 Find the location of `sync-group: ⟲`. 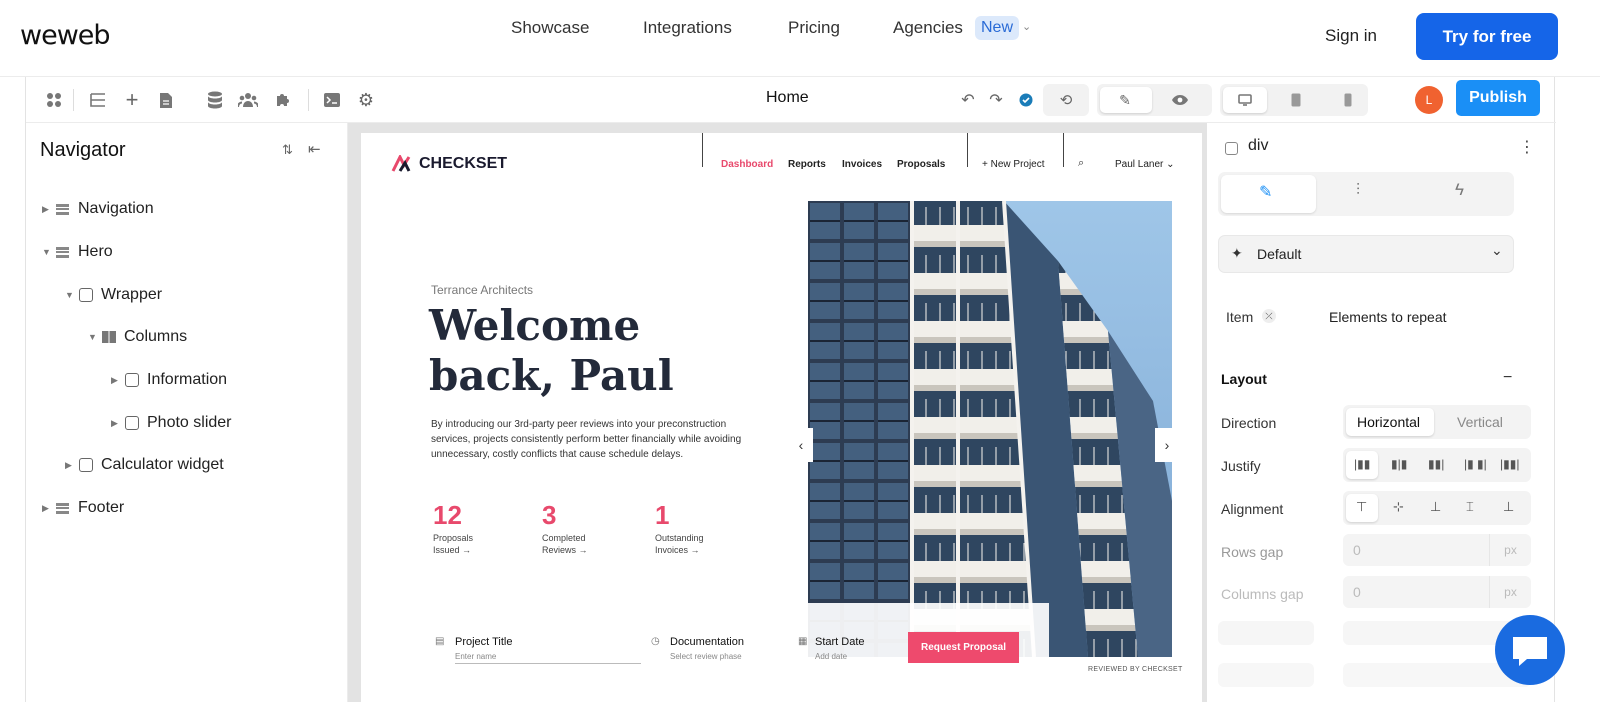

sync-group: ⟲ is located at coordinates (1066, 100).